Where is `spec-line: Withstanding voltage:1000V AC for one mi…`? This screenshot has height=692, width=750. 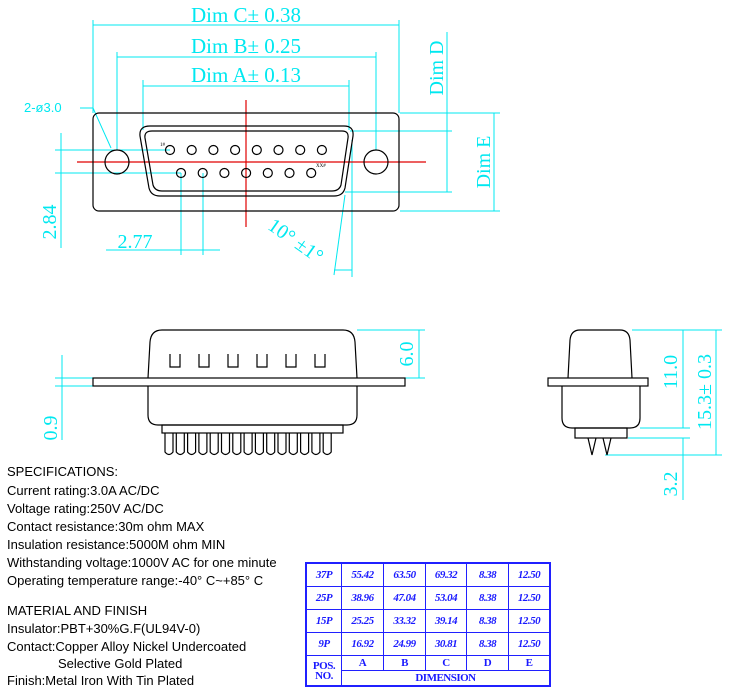 spec-line: Withstanding voltage:1000V AC for one mi… is located at coordinates (142, 562).